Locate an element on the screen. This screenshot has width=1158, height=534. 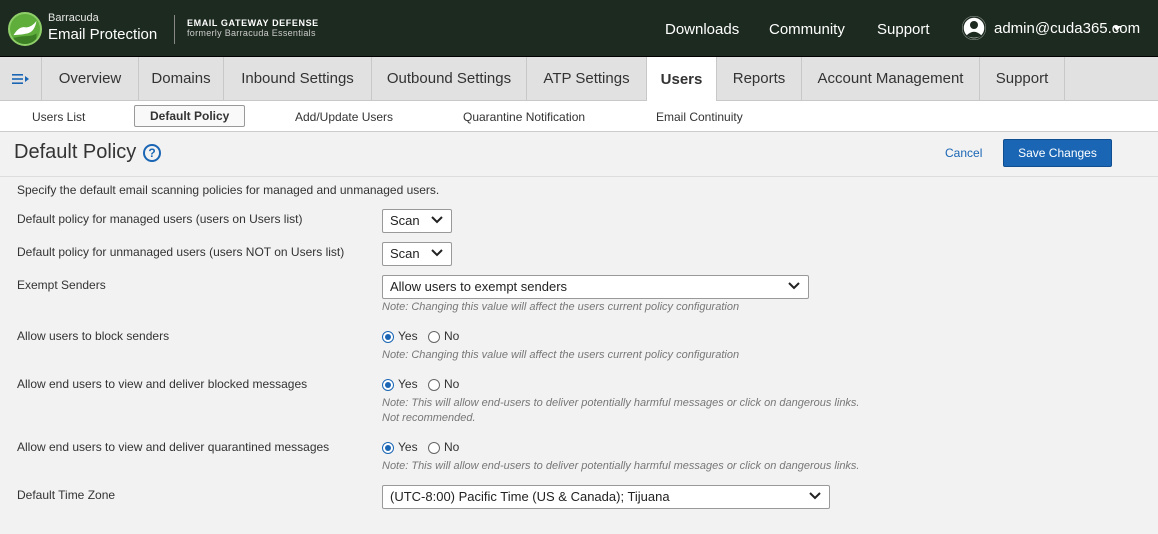
help-icon: ? is located at coordinates (152, 153).